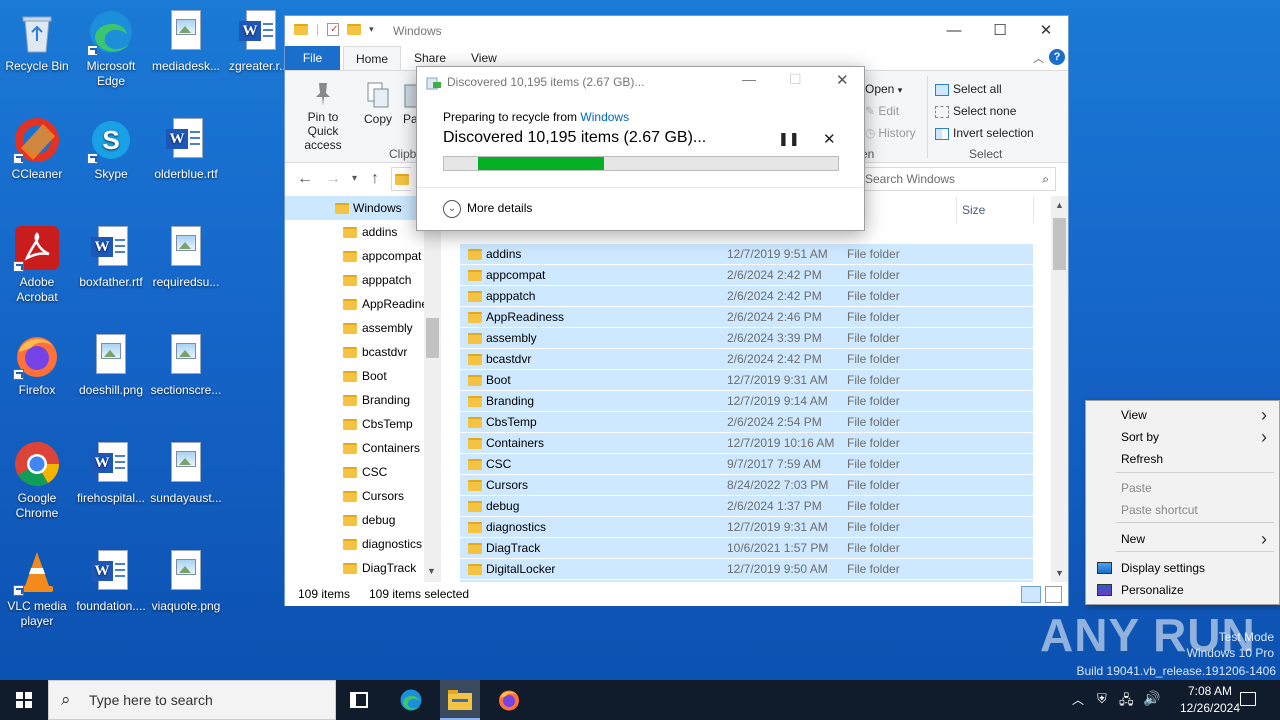 Image resolution: width=1280 pixels, height=720 pixels. I want to click on table-row: Branding 12/7/2019 9:14 AM File folder, so click(746, 401).